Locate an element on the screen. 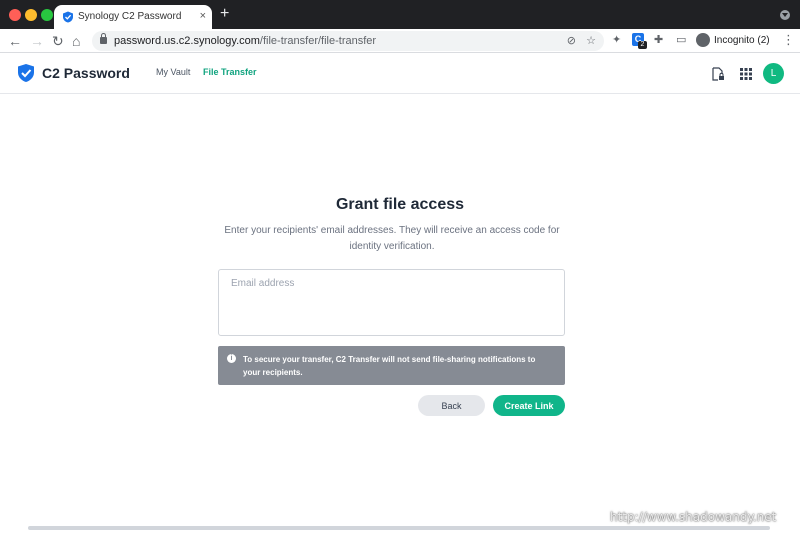 This screenshot has height=533, width=800. nav-my-vault: My Vault is located at coordinates (173, 72).